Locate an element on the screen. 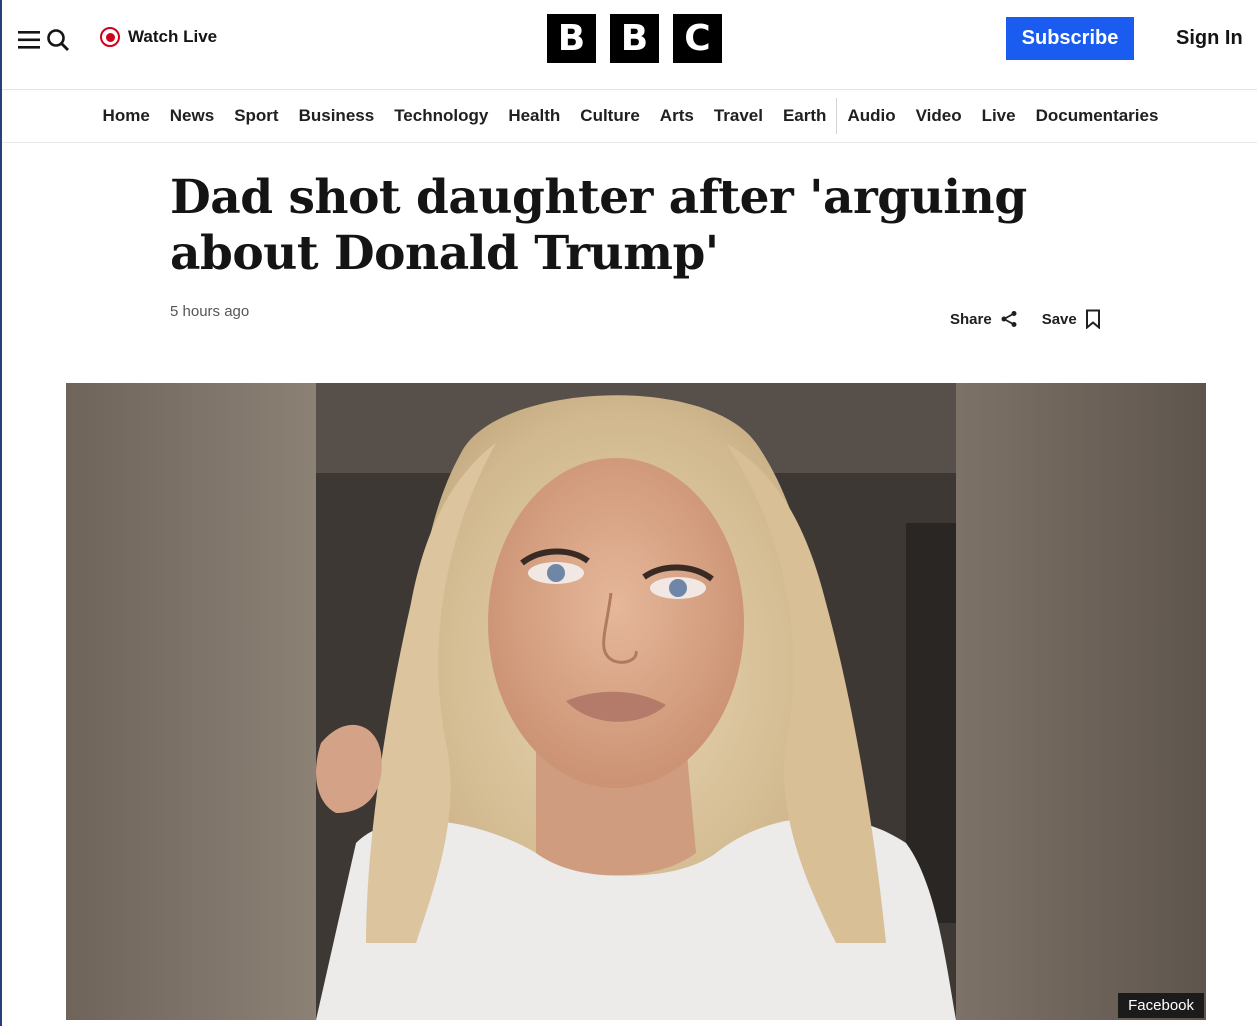 This screenshot has width=1257, height=1026. share-label: Share is located at coordinates (971, 319).